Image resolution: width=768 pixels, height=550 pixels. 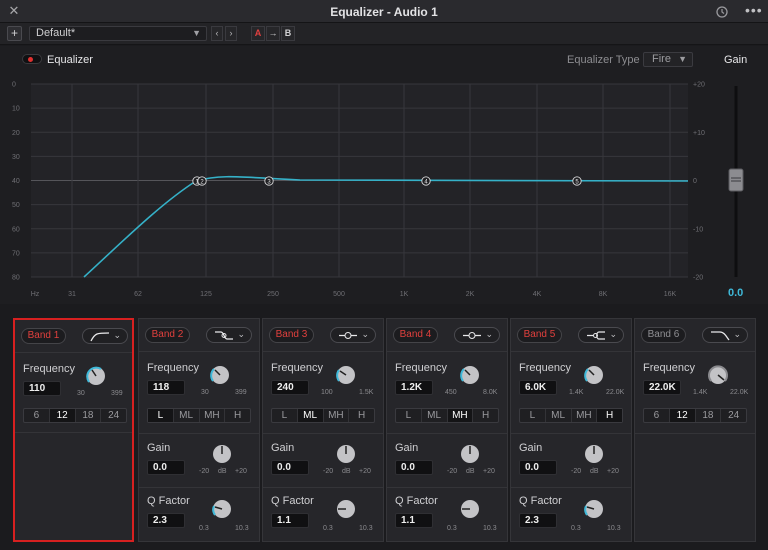 I want to click on preset-dropdown: Default* ▼, so click(x=118, y=33).